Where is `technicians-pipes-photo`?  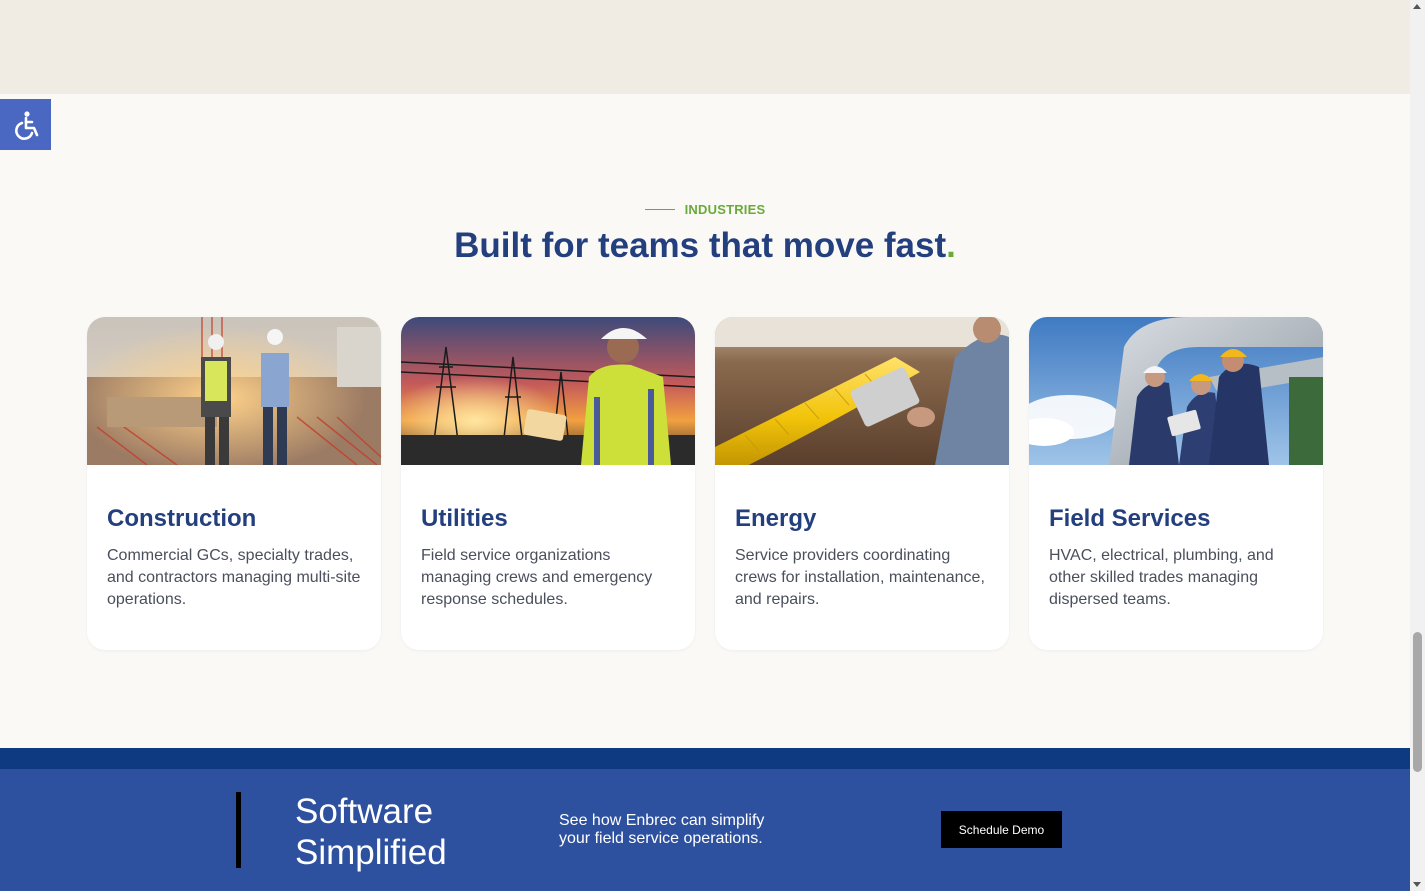
technicians-pipes-photo is located at coordinates (1176, 391).